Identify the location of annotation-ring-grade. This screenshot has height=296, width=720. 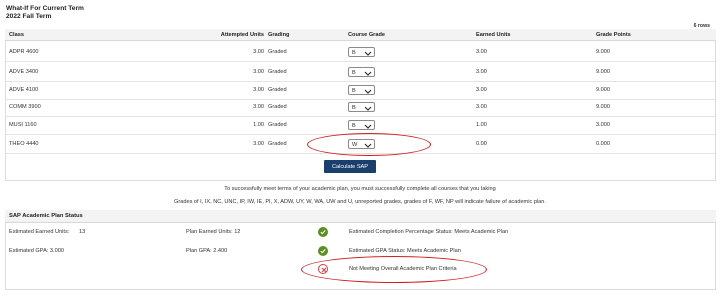
(369, 144).